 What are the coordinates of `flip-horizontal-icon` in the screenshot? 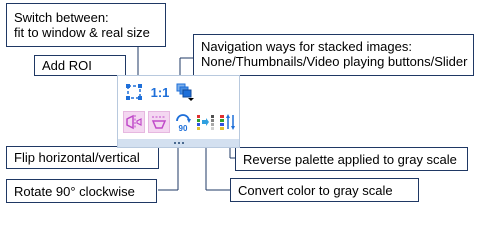 It's located at (134, 122).